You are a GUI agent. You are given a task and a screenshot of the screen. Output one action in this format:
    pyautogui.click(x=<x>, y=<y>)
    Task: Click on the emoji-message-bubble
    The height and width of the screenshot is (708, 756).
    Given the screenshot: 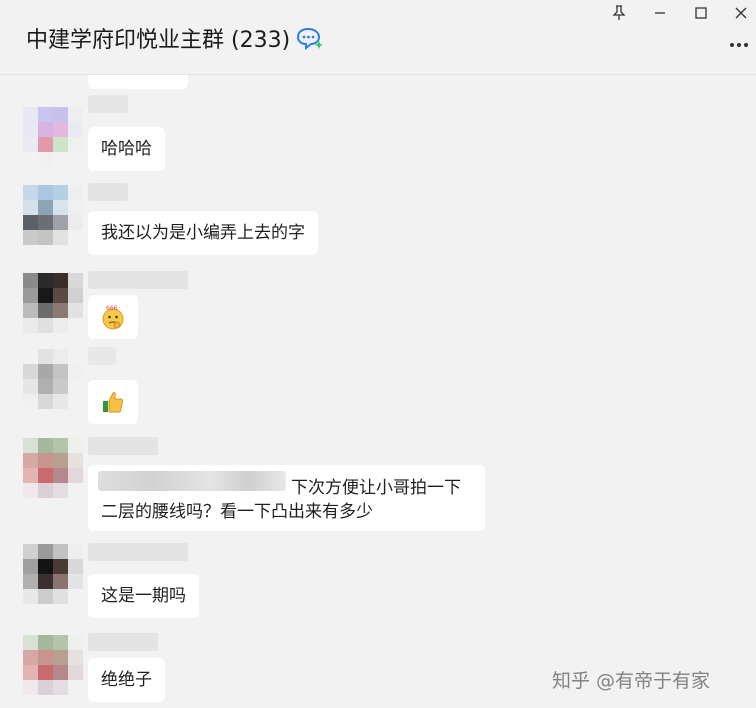 What is the action you would take?
    pyautogui.click(x=113, y=402)
    